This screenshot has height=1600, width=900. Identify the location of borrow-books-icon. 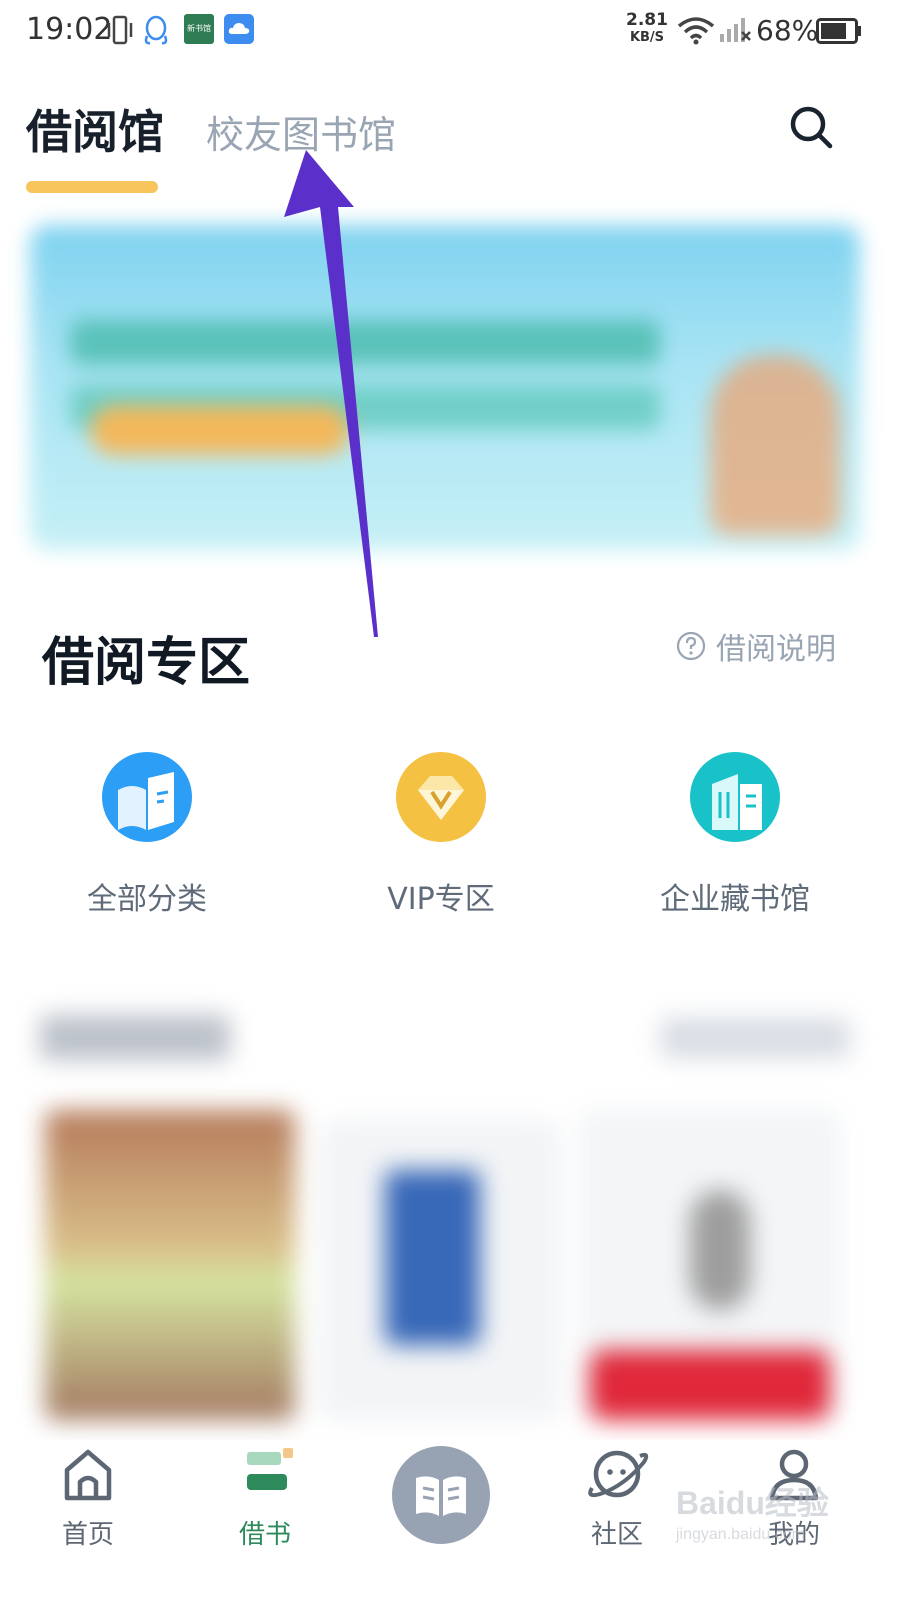
(270, 1469).